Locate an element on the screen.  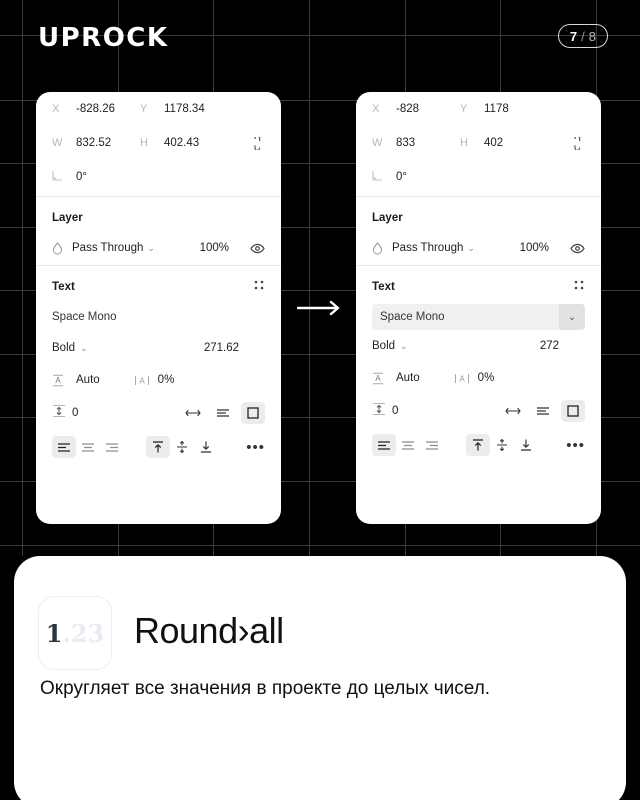
width-field: W 833 is located at coordinates (416, 143).